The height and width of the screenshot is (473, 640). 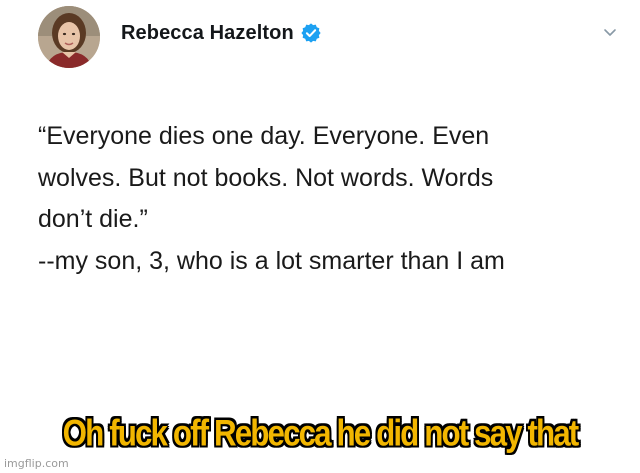 I want to click on tweet-text-line: wolves. But not books. Not words. Words, so click(x=266, y=177).